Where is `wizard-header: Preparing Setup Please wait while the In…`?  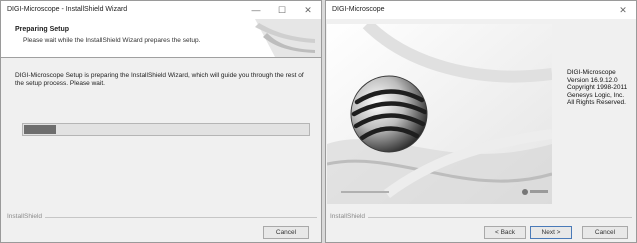 wizard-header: Preparing Setup Please wait while the In… is located at coordinates (161, 38).